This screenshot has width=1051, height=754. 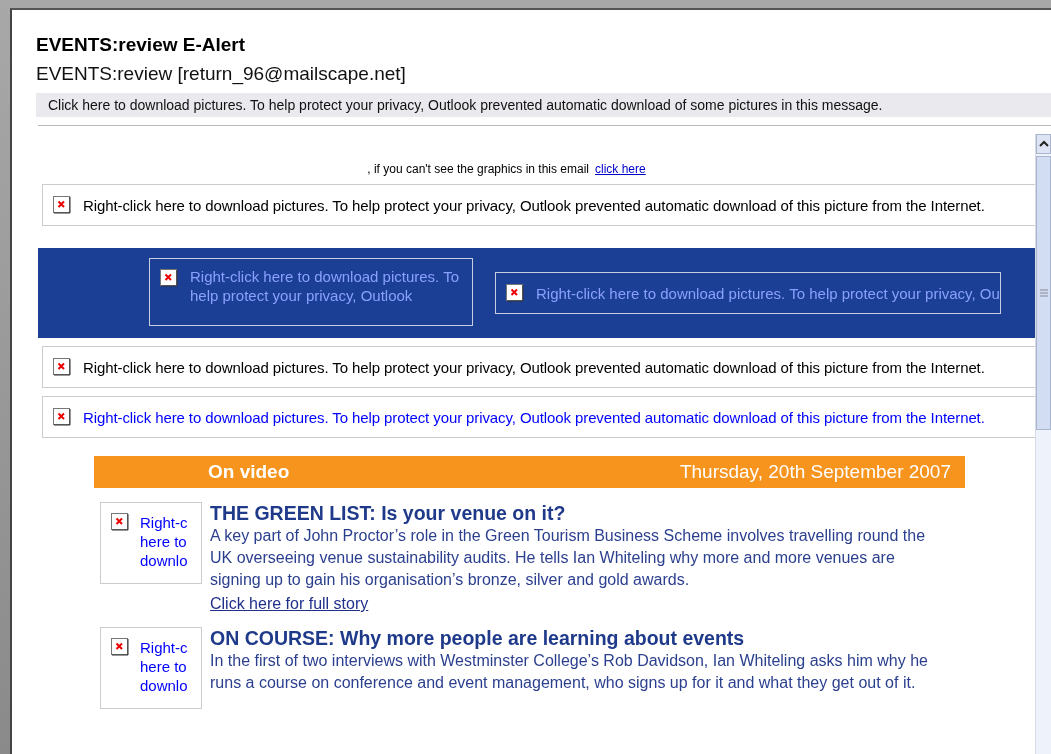 I want to click on sender-address: EVENTS:review [return_96@mailscape.net], so click(x=221, y=74).